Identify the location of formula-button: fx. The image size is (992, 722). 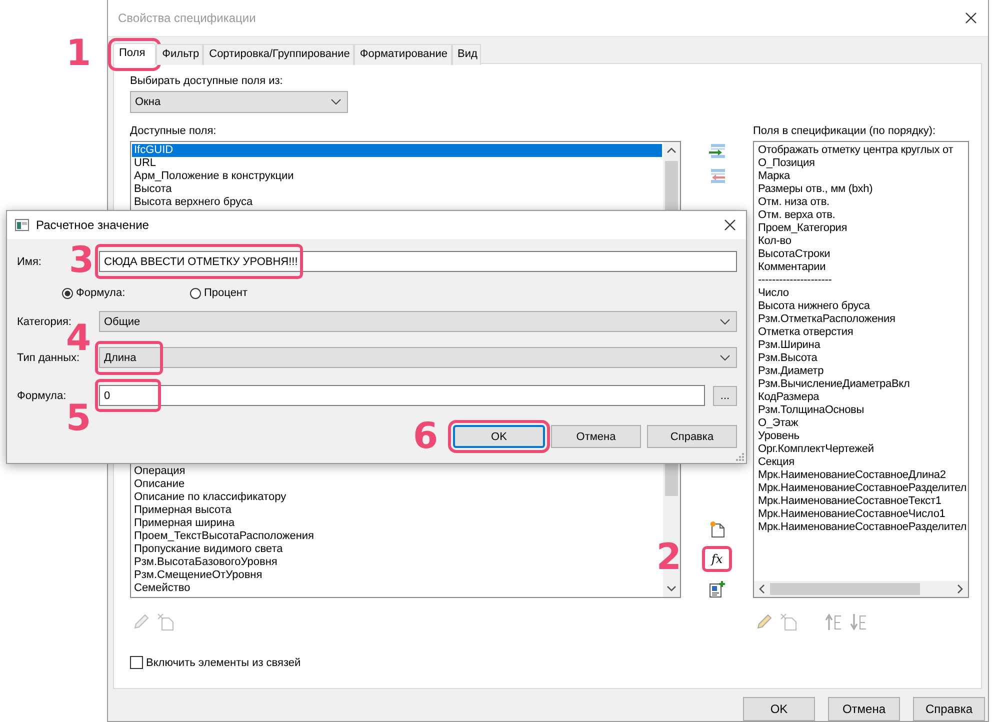
(717, 559).